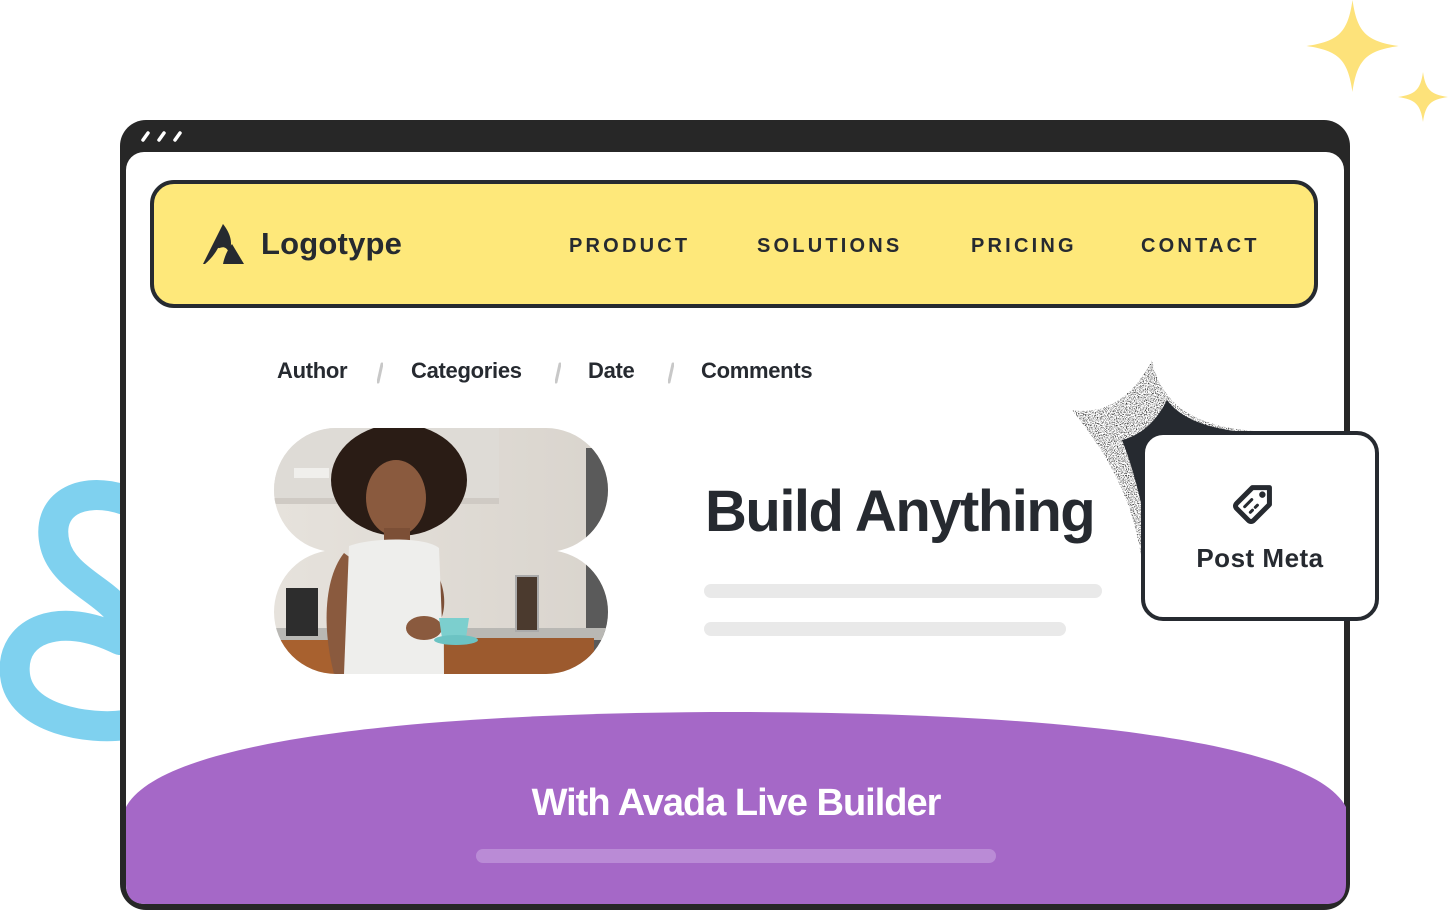 Image resolution: width=1448 pixels, height=910 pixels. I want to click on meta-categories: Categories, so click(466, 371).